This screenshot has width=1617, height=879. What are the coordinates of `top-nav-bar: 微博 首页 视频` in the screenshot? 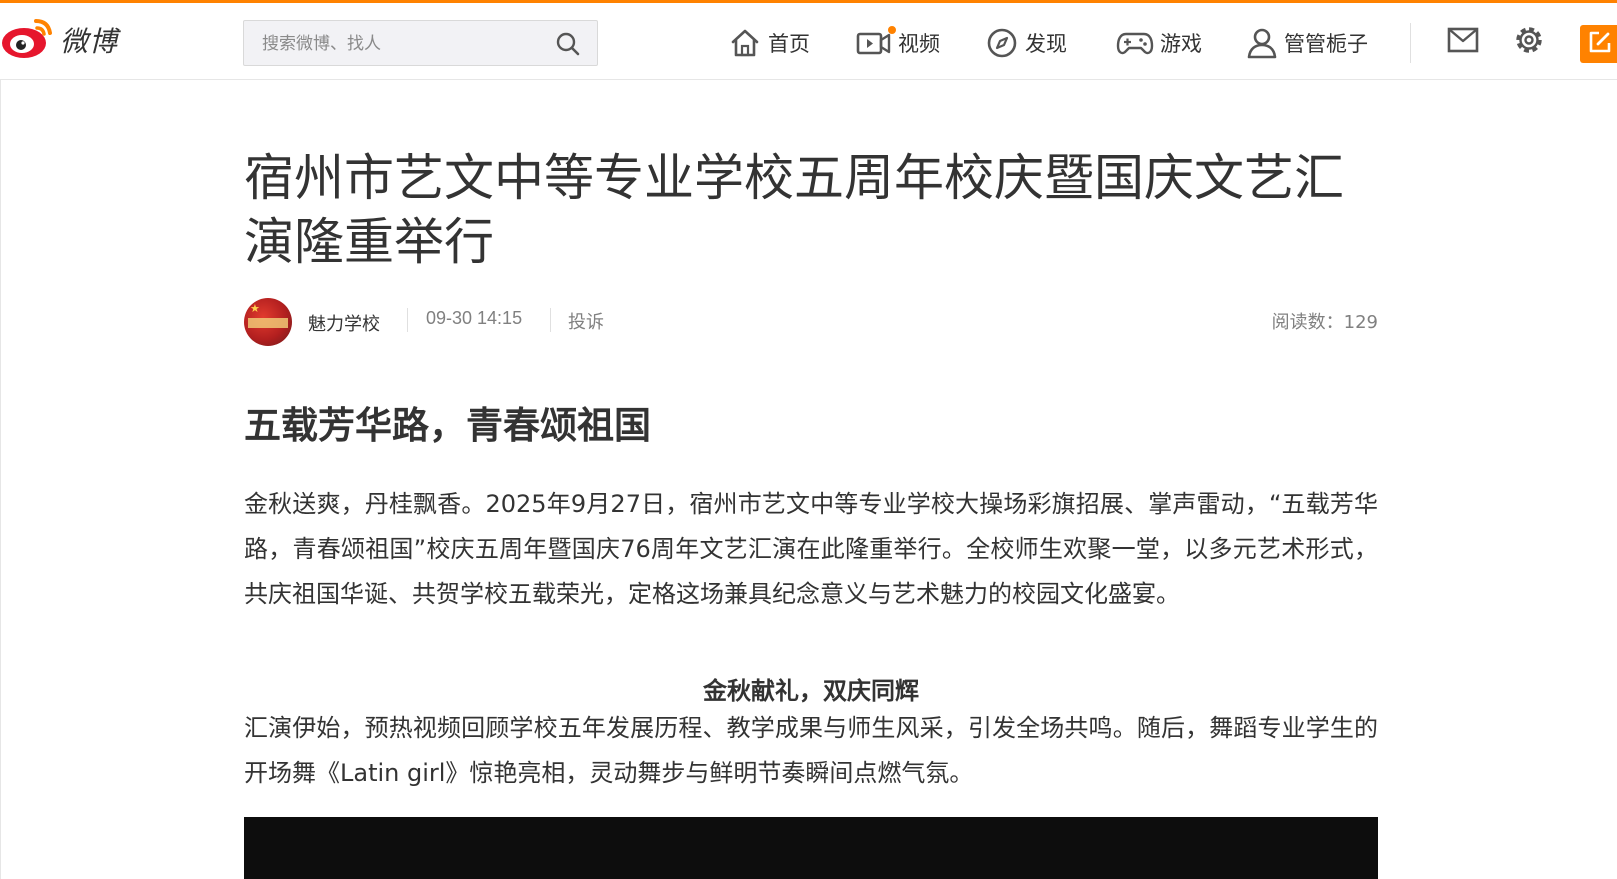 It's located at (808, 40).